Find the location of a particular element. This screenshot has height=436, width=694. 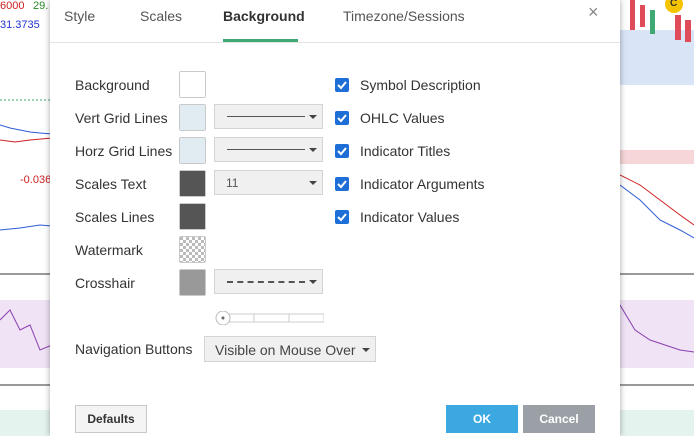

indicator-values-label: Indicator Values is located at coordinates (410, 217).